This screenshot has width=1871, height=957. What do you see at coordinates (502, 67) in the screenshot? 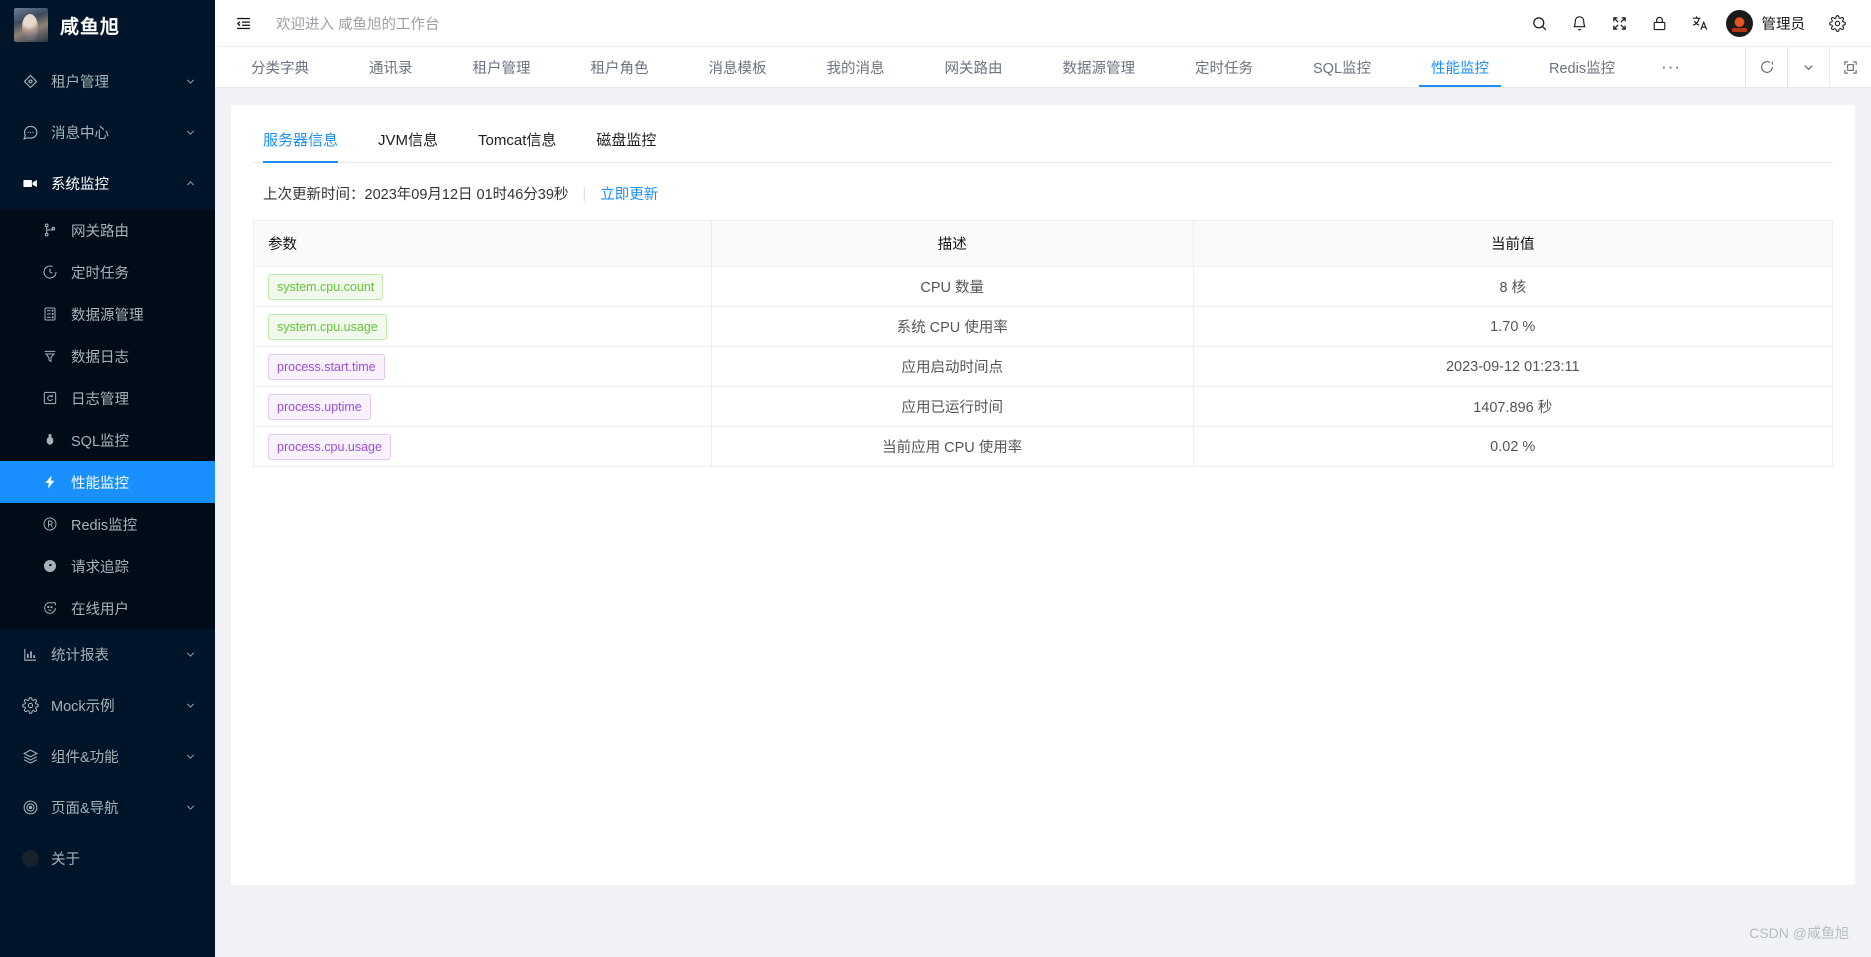
I see `tab-tenant-management: 租户管理` at bounding box center [502, 67].